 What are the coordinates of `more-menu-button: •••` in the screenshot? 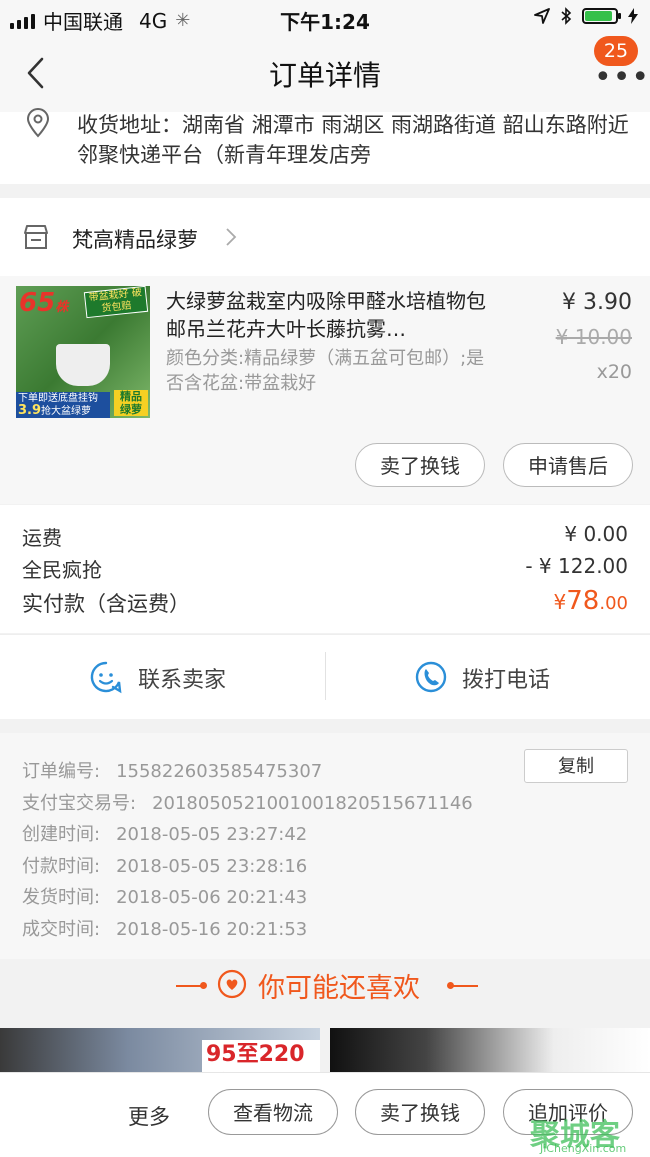 It's located at (622, 78).